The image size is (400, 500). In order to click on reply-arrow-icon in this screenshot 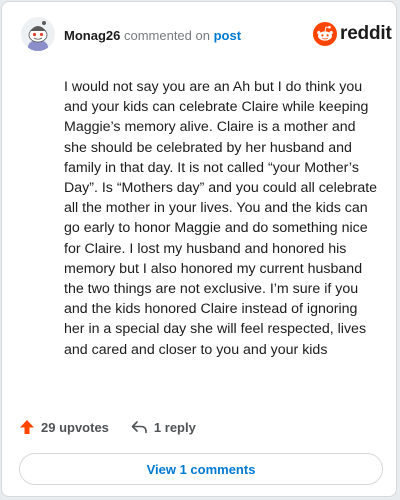, I will do `click(139, 427)`.